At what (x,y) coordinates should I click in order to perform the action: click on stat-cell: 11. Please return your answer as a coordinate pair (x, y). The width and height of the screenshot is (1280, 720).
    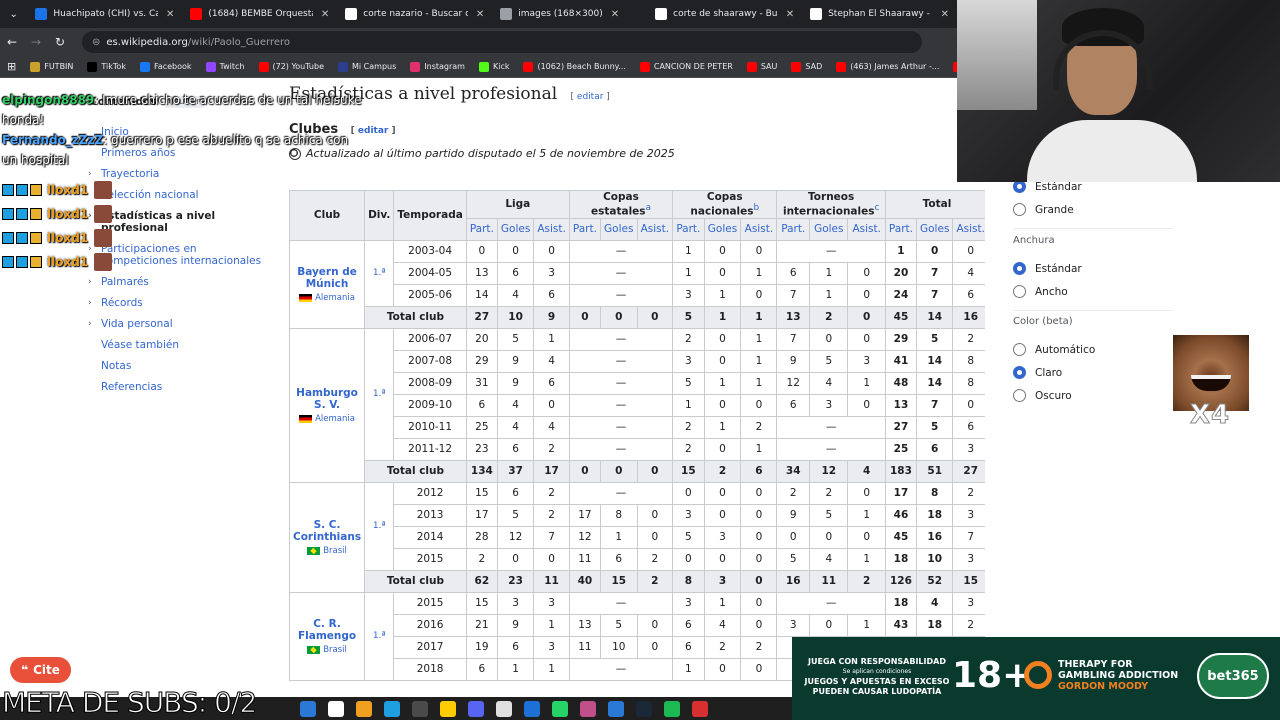
    Looking at the image, I should click on (584, 647).